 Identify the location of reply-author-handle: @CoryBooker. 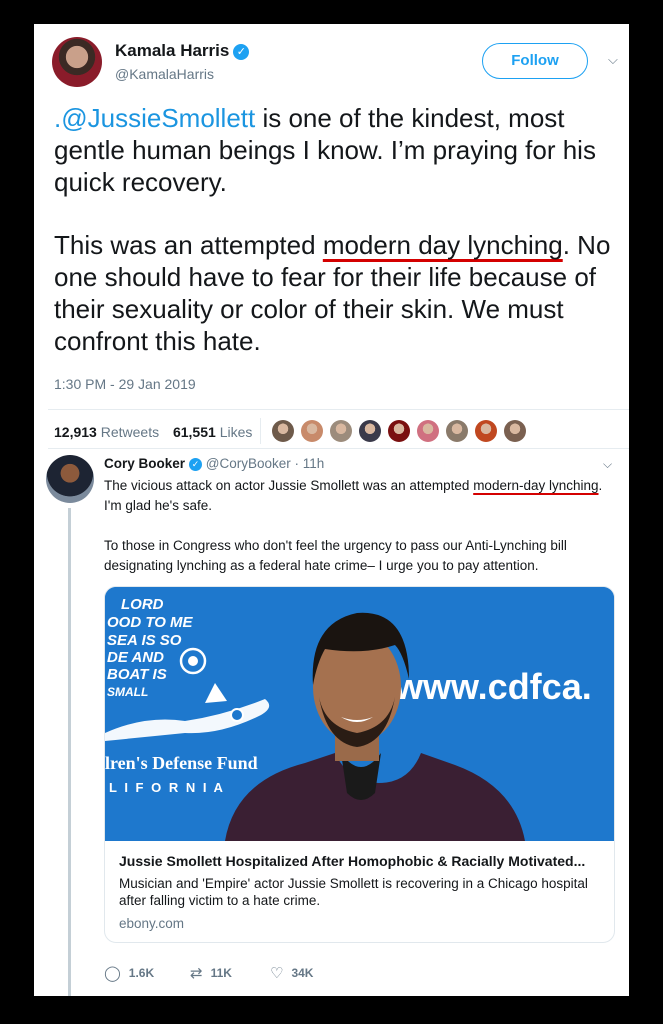
(248, 463).